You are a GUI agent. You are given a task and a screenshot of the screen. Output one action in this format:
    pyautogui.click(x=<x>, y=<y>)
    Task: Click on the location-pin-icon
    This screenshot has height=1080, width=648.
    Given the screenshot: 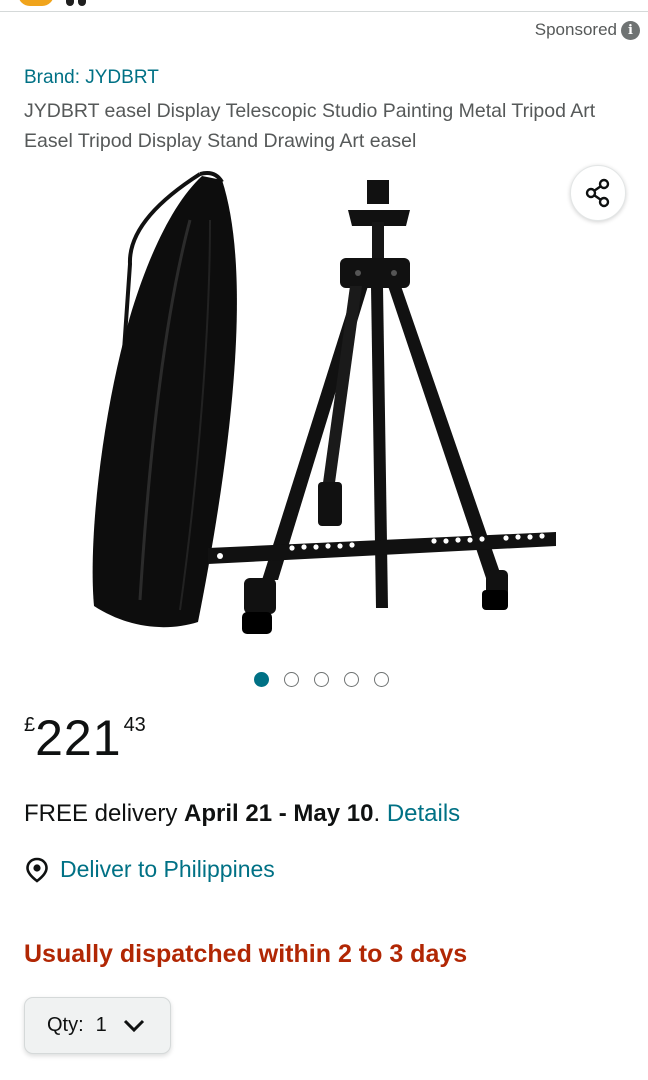 What is the action you would take?
    pyautogui.click(x=37, y=870)
    